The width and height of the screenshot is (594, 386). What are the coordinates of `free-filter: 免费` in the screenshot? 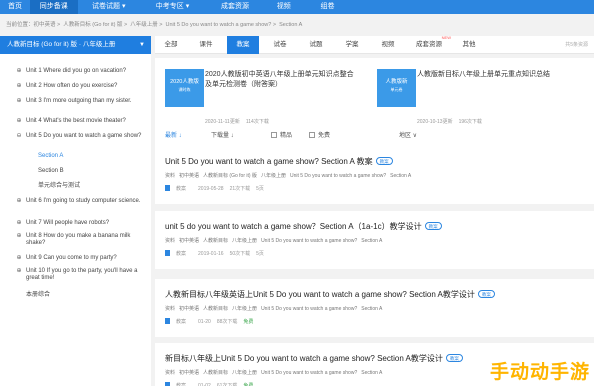 It's located at (319, 134).